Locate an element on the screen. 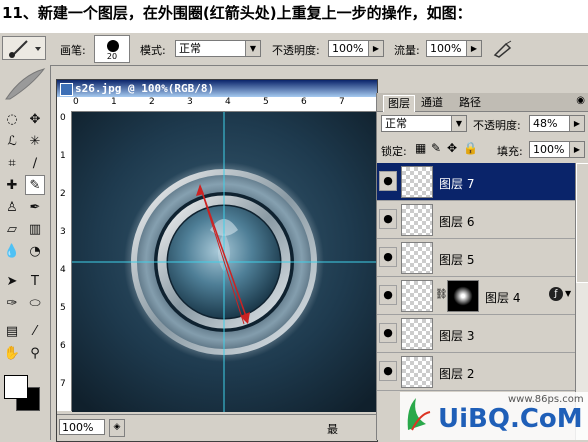  brush-tool-icon is located at coordinates (25, 49).